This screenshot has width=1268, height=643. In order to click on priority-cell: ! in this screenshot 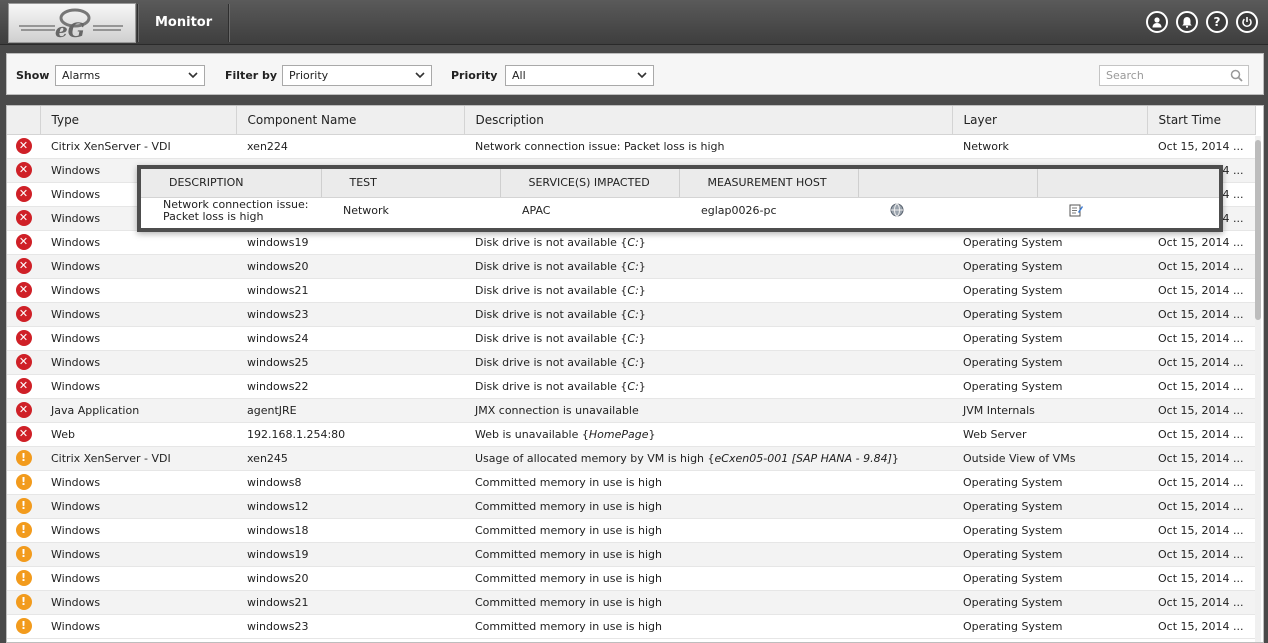, I will do `click(23, 482)`.